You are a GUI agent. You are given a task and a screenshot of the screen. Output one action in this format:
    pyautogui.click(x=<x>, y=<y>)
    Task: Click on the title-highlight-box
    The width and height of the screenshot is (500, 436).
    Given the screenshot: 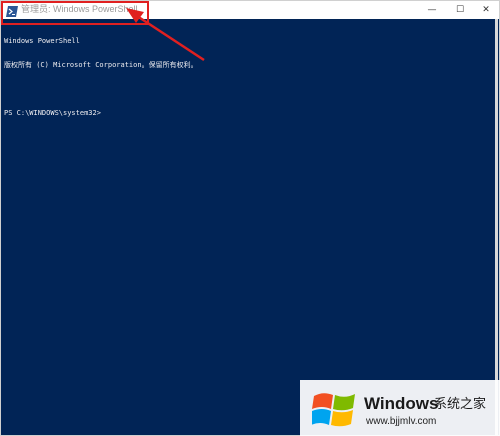 What is the action you would take?
    pyautogui.click(x=75, y=13)
    